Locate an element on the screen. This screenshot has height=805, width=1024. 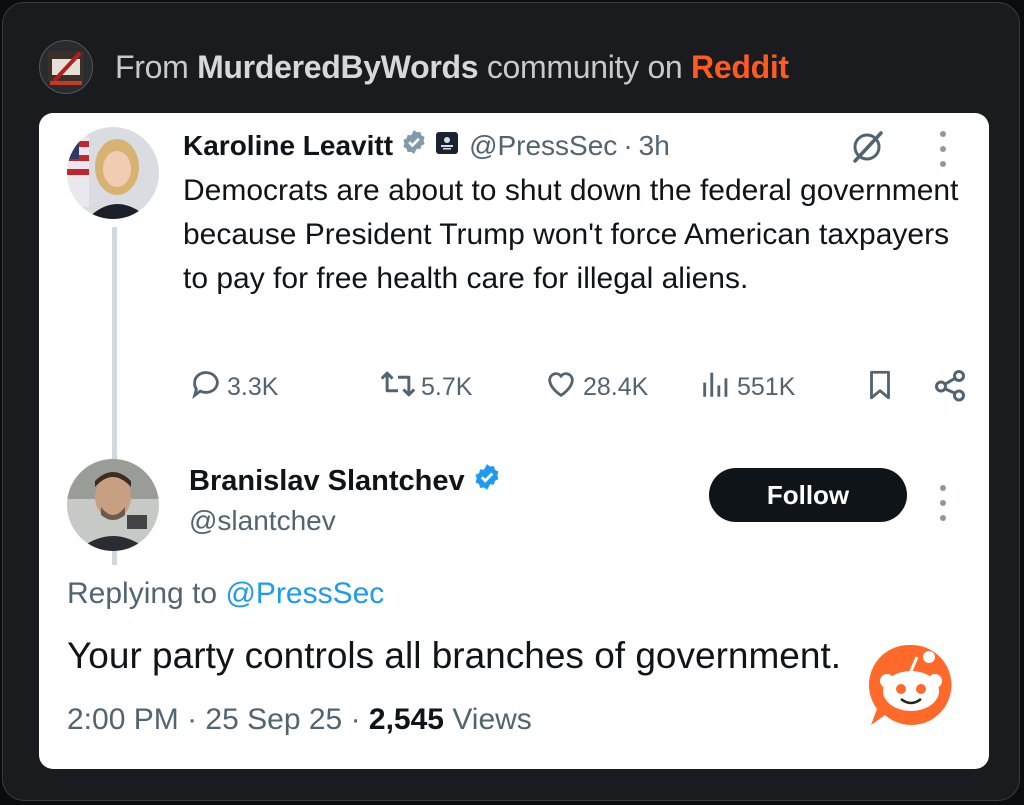
tweet1-actions-bar: 3.3K 5.7K 28.4K 551K is located at coordinates (577, 388).